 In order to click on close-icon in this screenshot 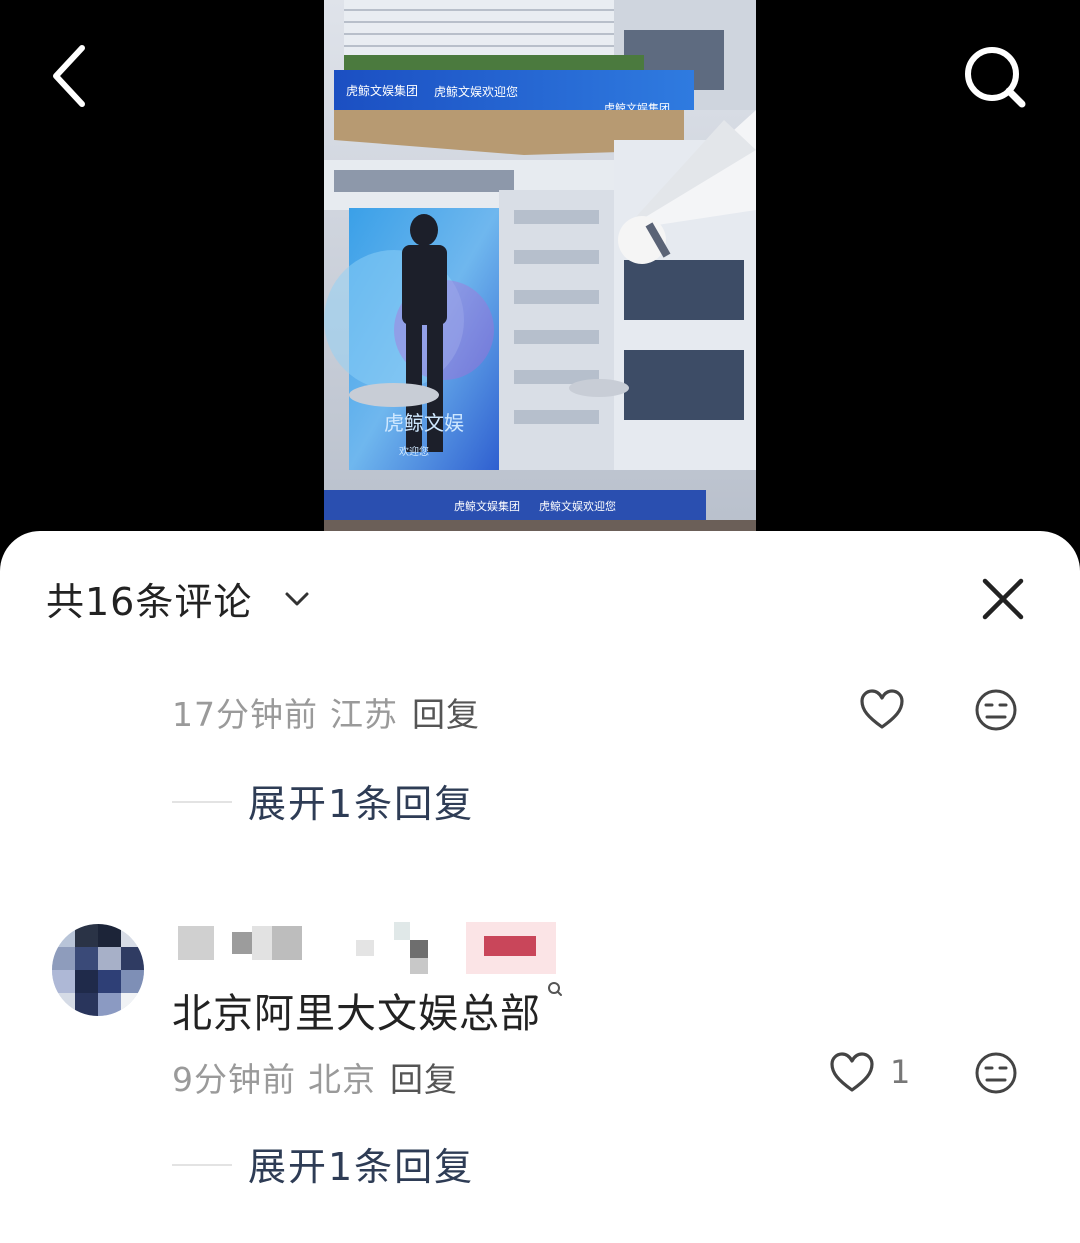, I will do `click(1003, 599)`.